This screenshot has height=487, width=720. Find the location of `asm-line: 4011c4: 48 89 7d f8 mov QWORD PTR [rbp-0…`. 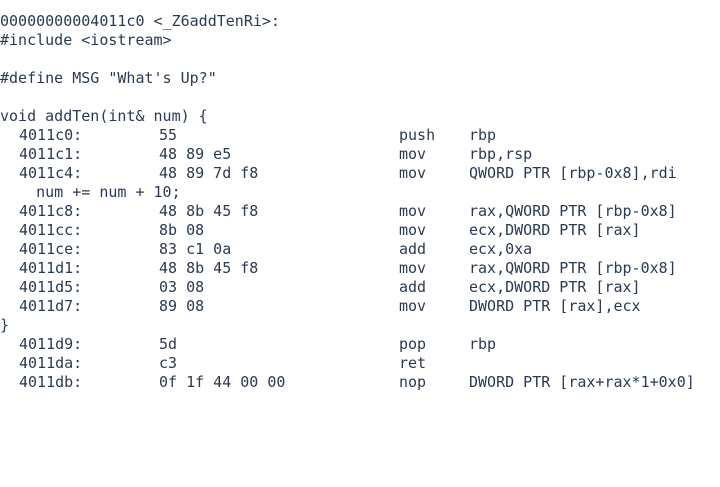

asm-line: 4011c4: 48 89 7d f8 mov QWORD PTR [rbp-0… is located at coordinates (360, 173).